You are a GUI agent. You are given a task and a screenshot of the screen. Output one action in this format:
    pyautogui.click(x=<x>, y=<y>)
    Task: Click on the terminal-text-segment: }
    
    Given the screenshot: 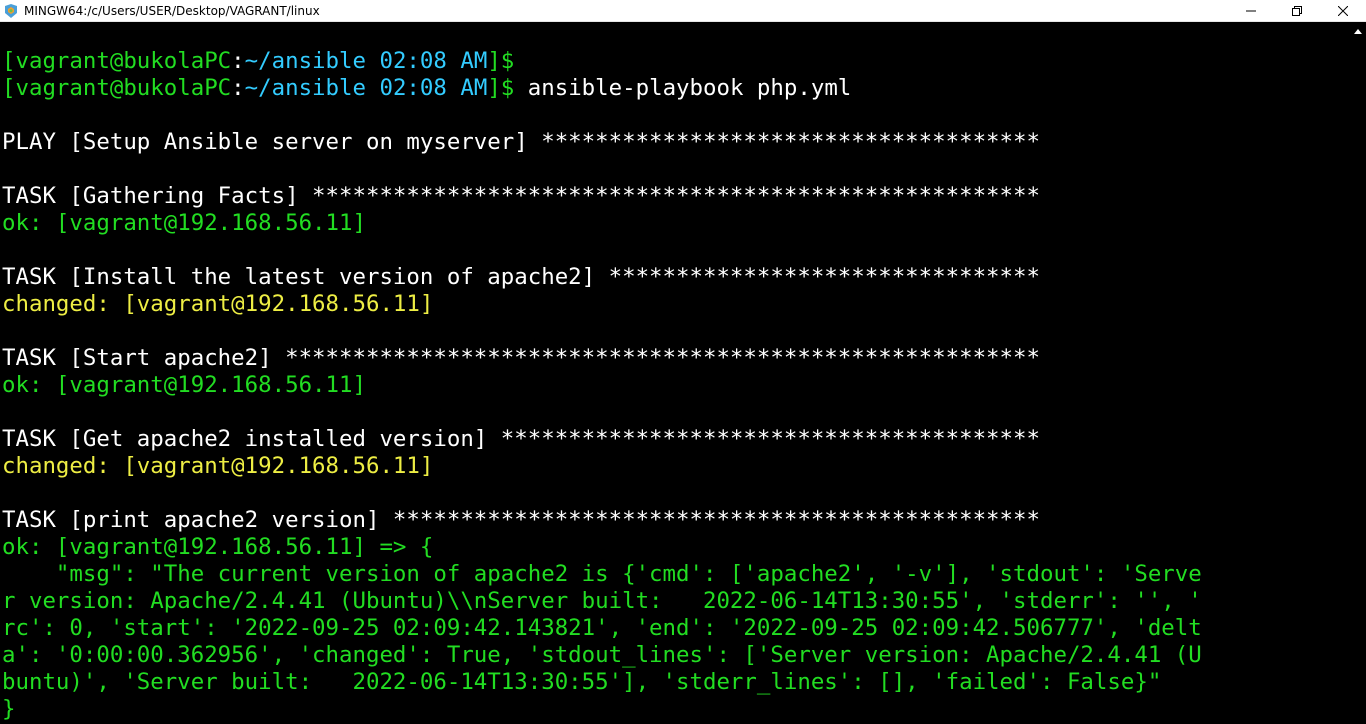 What is the action you would take?
    pyautogui.click(x=9, y=709)
    